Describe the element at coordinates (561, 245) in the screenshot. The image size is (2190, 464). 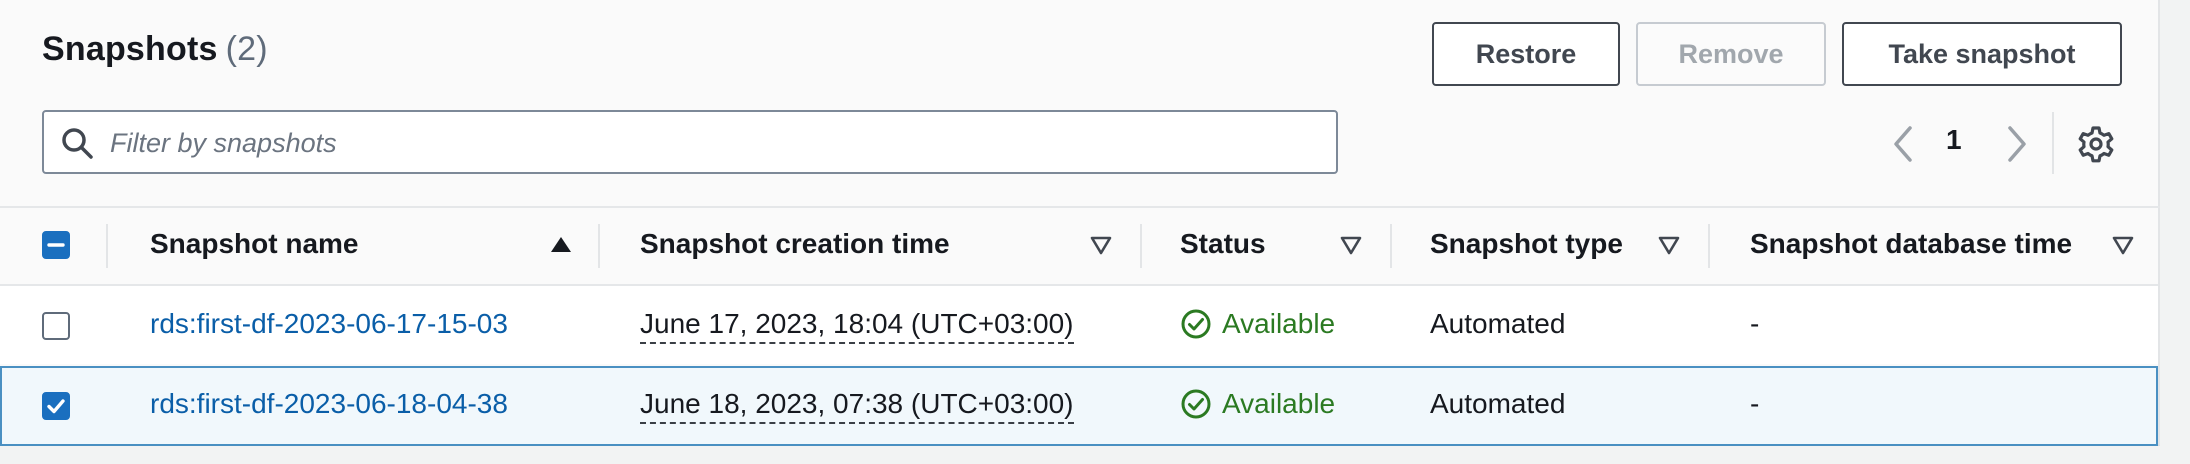
I see `caret-up-icon` at that location.